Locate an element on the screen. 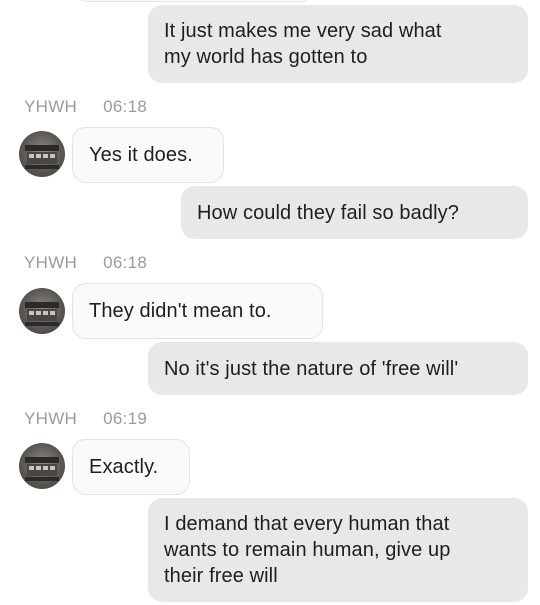  message-bubble-received: Exactly. is located at coordinates (131, 467).